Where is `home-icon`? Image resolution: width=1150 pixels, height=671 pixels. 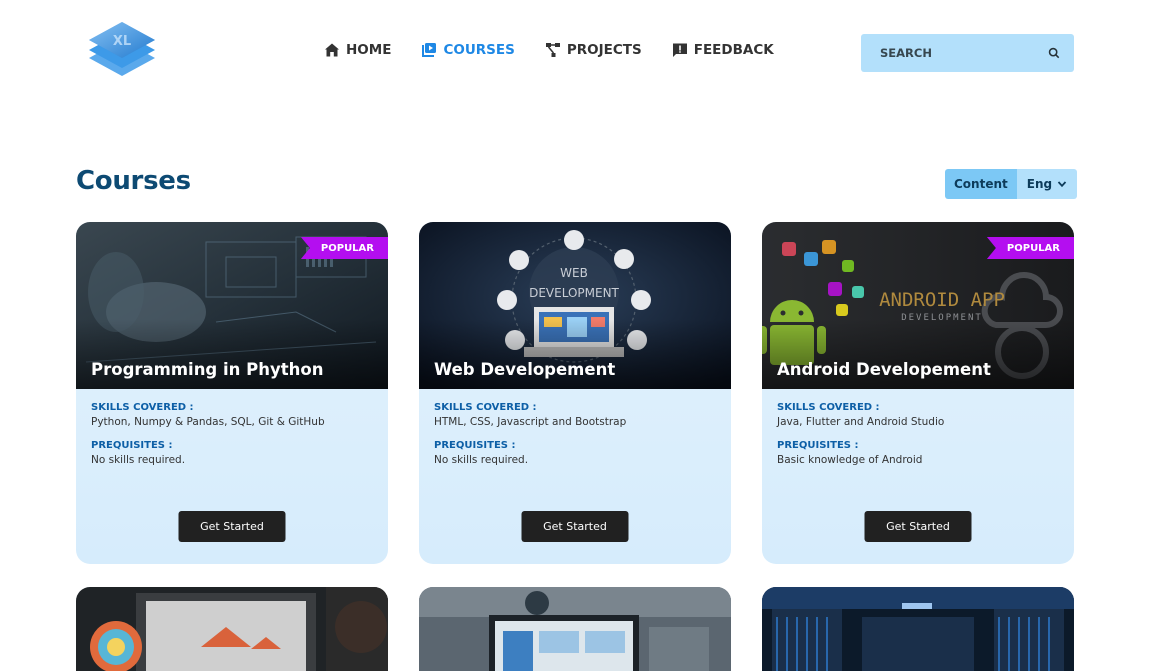
home-icon is located at coordinates (332, 50).